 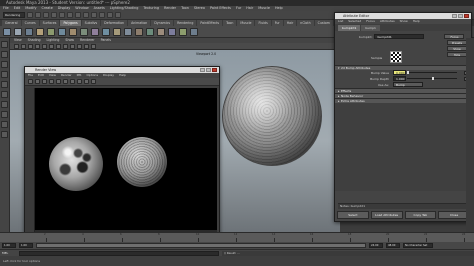 I want to click on paint-select-tool-icon, so click(x=4, y=64).